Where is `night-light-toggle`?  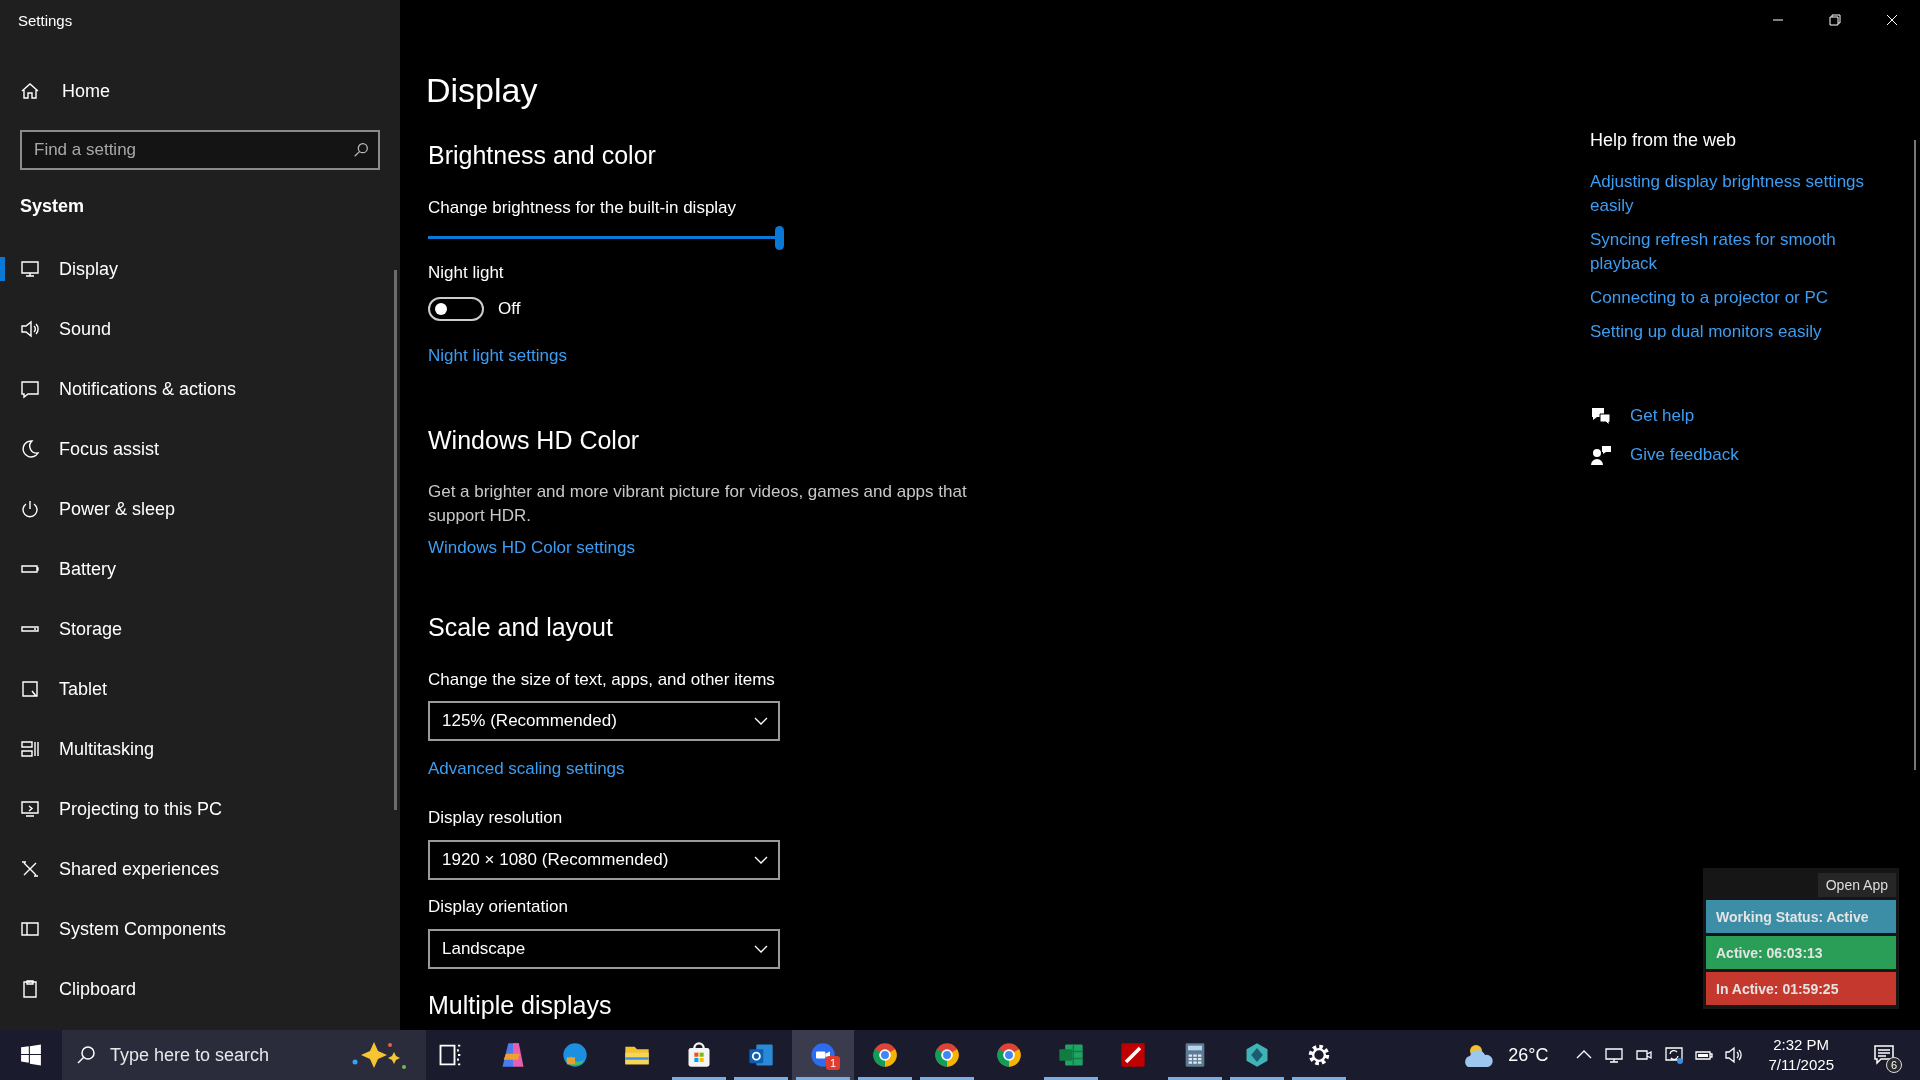 night-light-toggle is located at coordinates (456, 309).